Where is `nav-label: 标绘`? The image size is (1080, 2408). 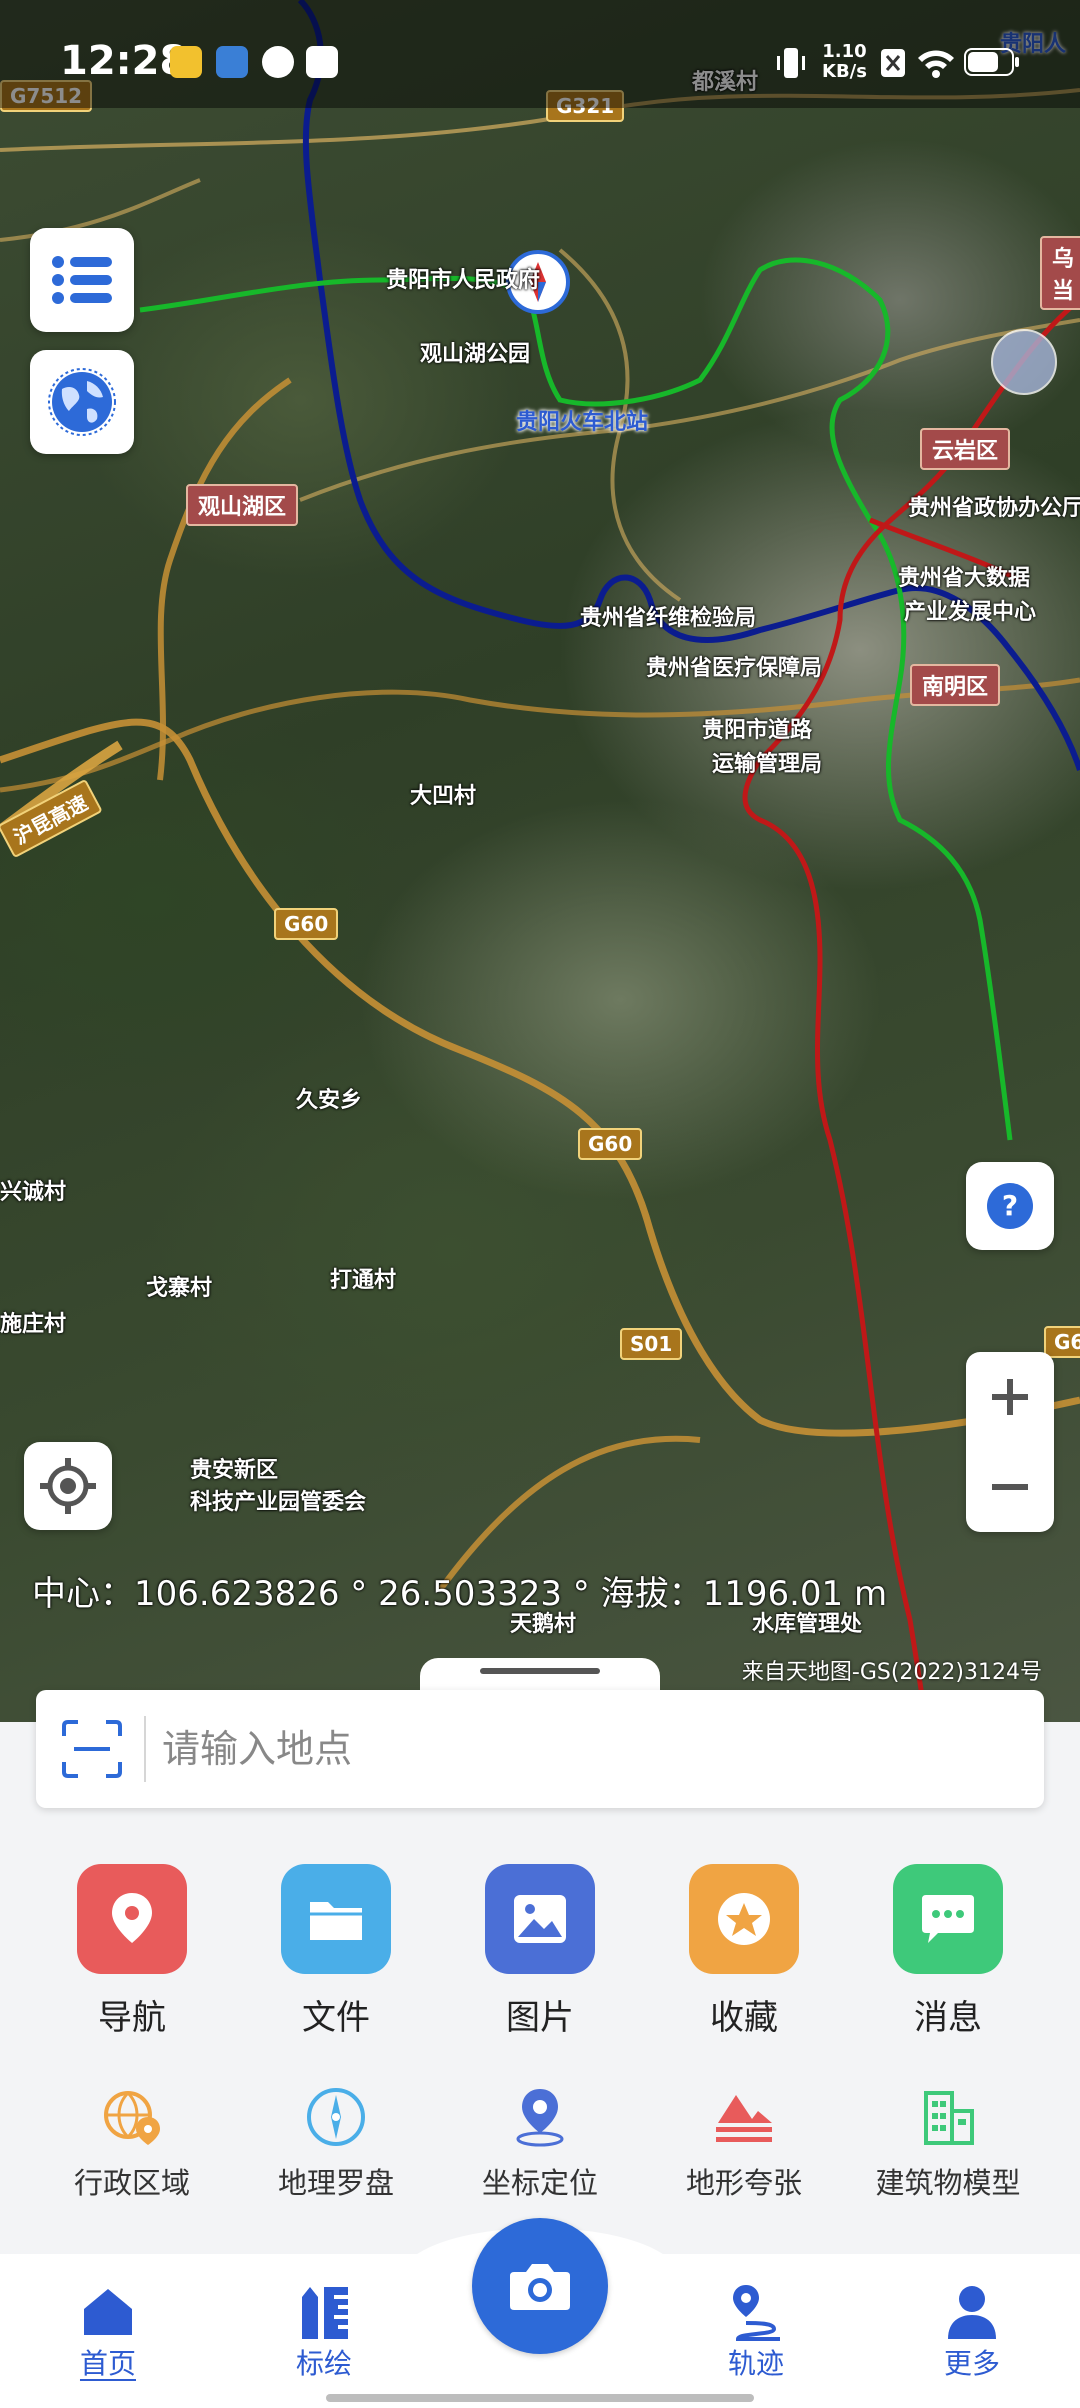 nav-label: 标绘 is located at coordinates (323, 2363).